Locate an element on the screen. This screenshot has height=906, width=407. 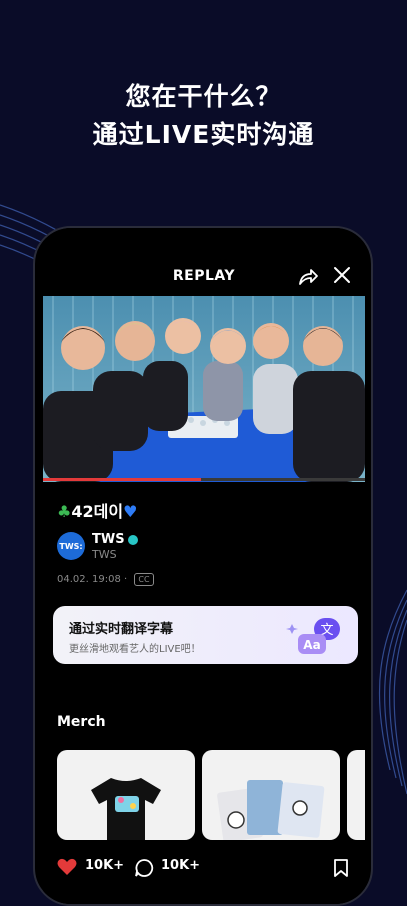
tshirt-image is located at coordinates (126, 809).